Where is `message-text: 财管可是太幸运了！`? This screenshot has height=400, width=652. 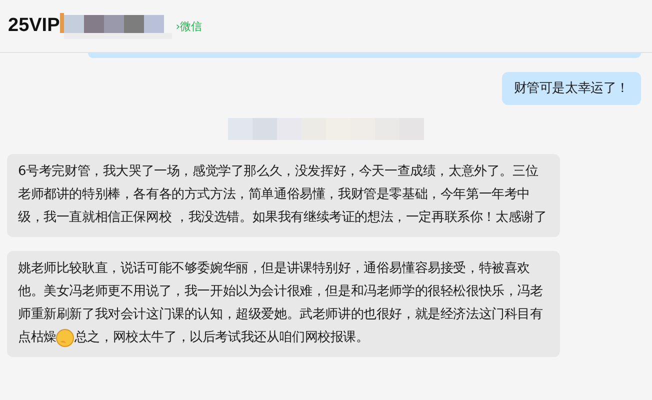
message-text: 财管可是太幸运了！ is located at coordinates (571, 89).